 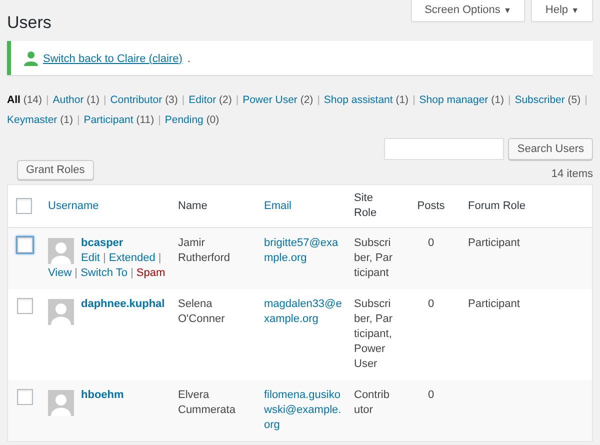 What do you see at coordinates (151, 273) in the screenshot?
I see `row-action-link: Spam` at bounding box center [151, 273].